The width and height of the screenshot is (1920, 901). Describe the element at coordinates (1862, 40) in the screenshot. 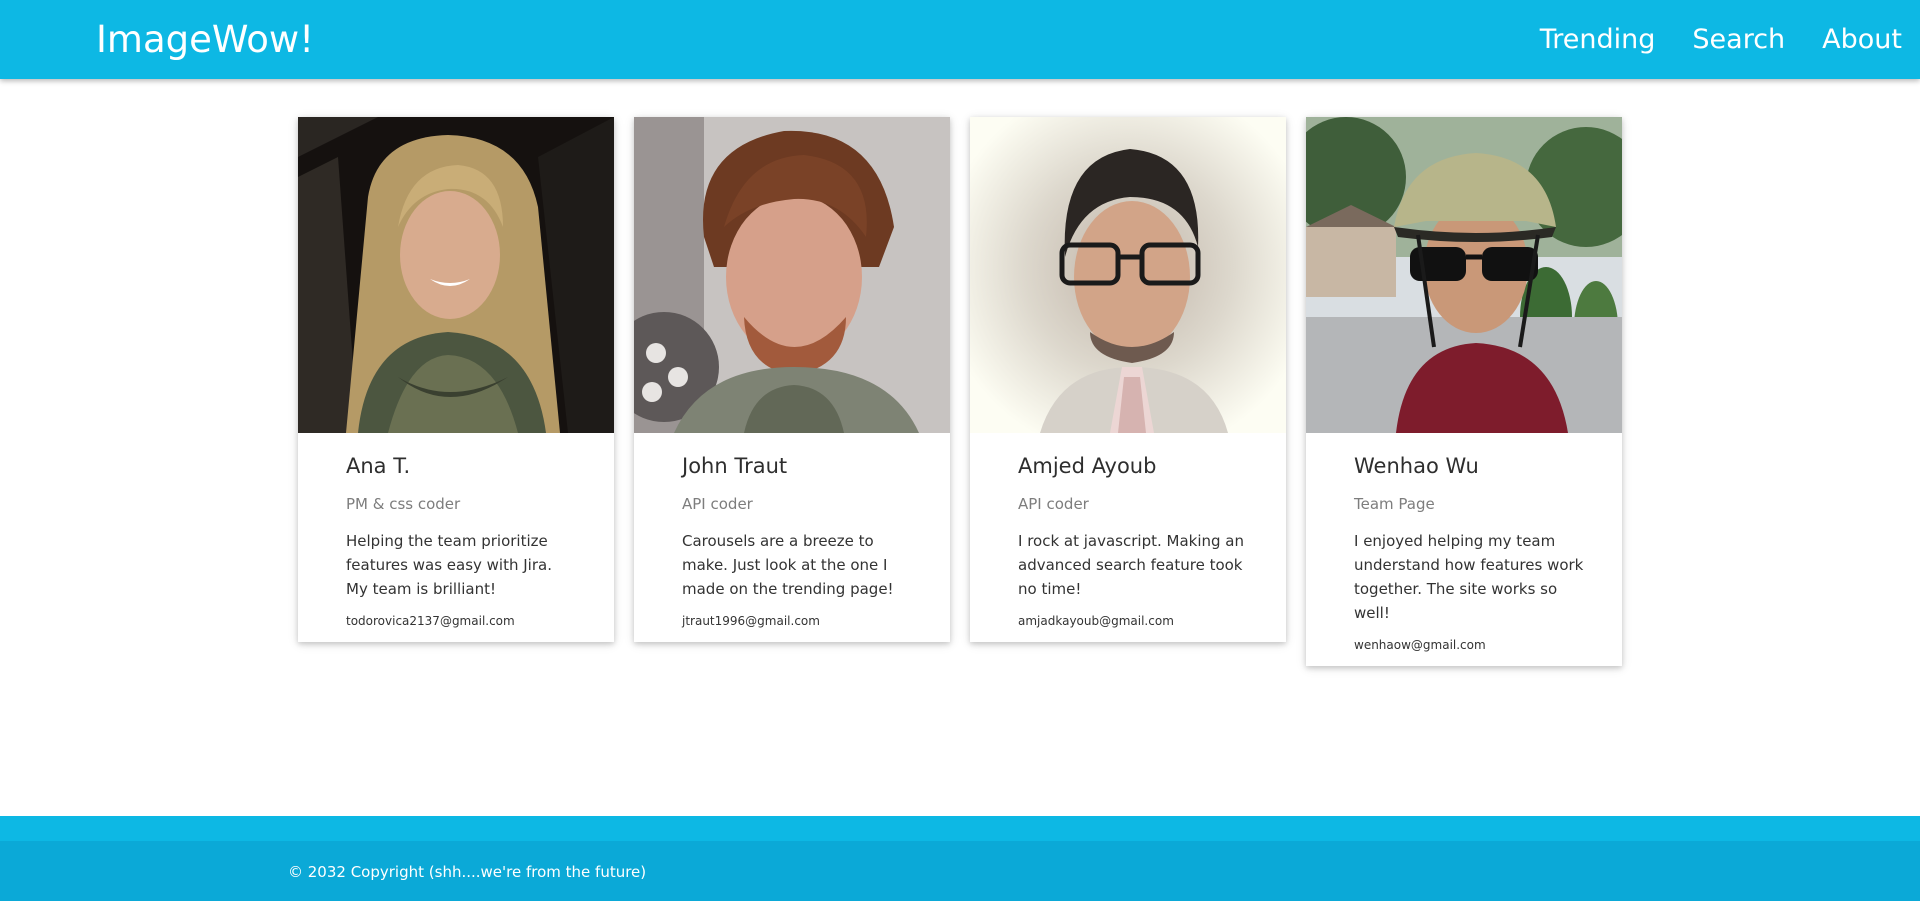

I see `nav-about-link: About` at that location.